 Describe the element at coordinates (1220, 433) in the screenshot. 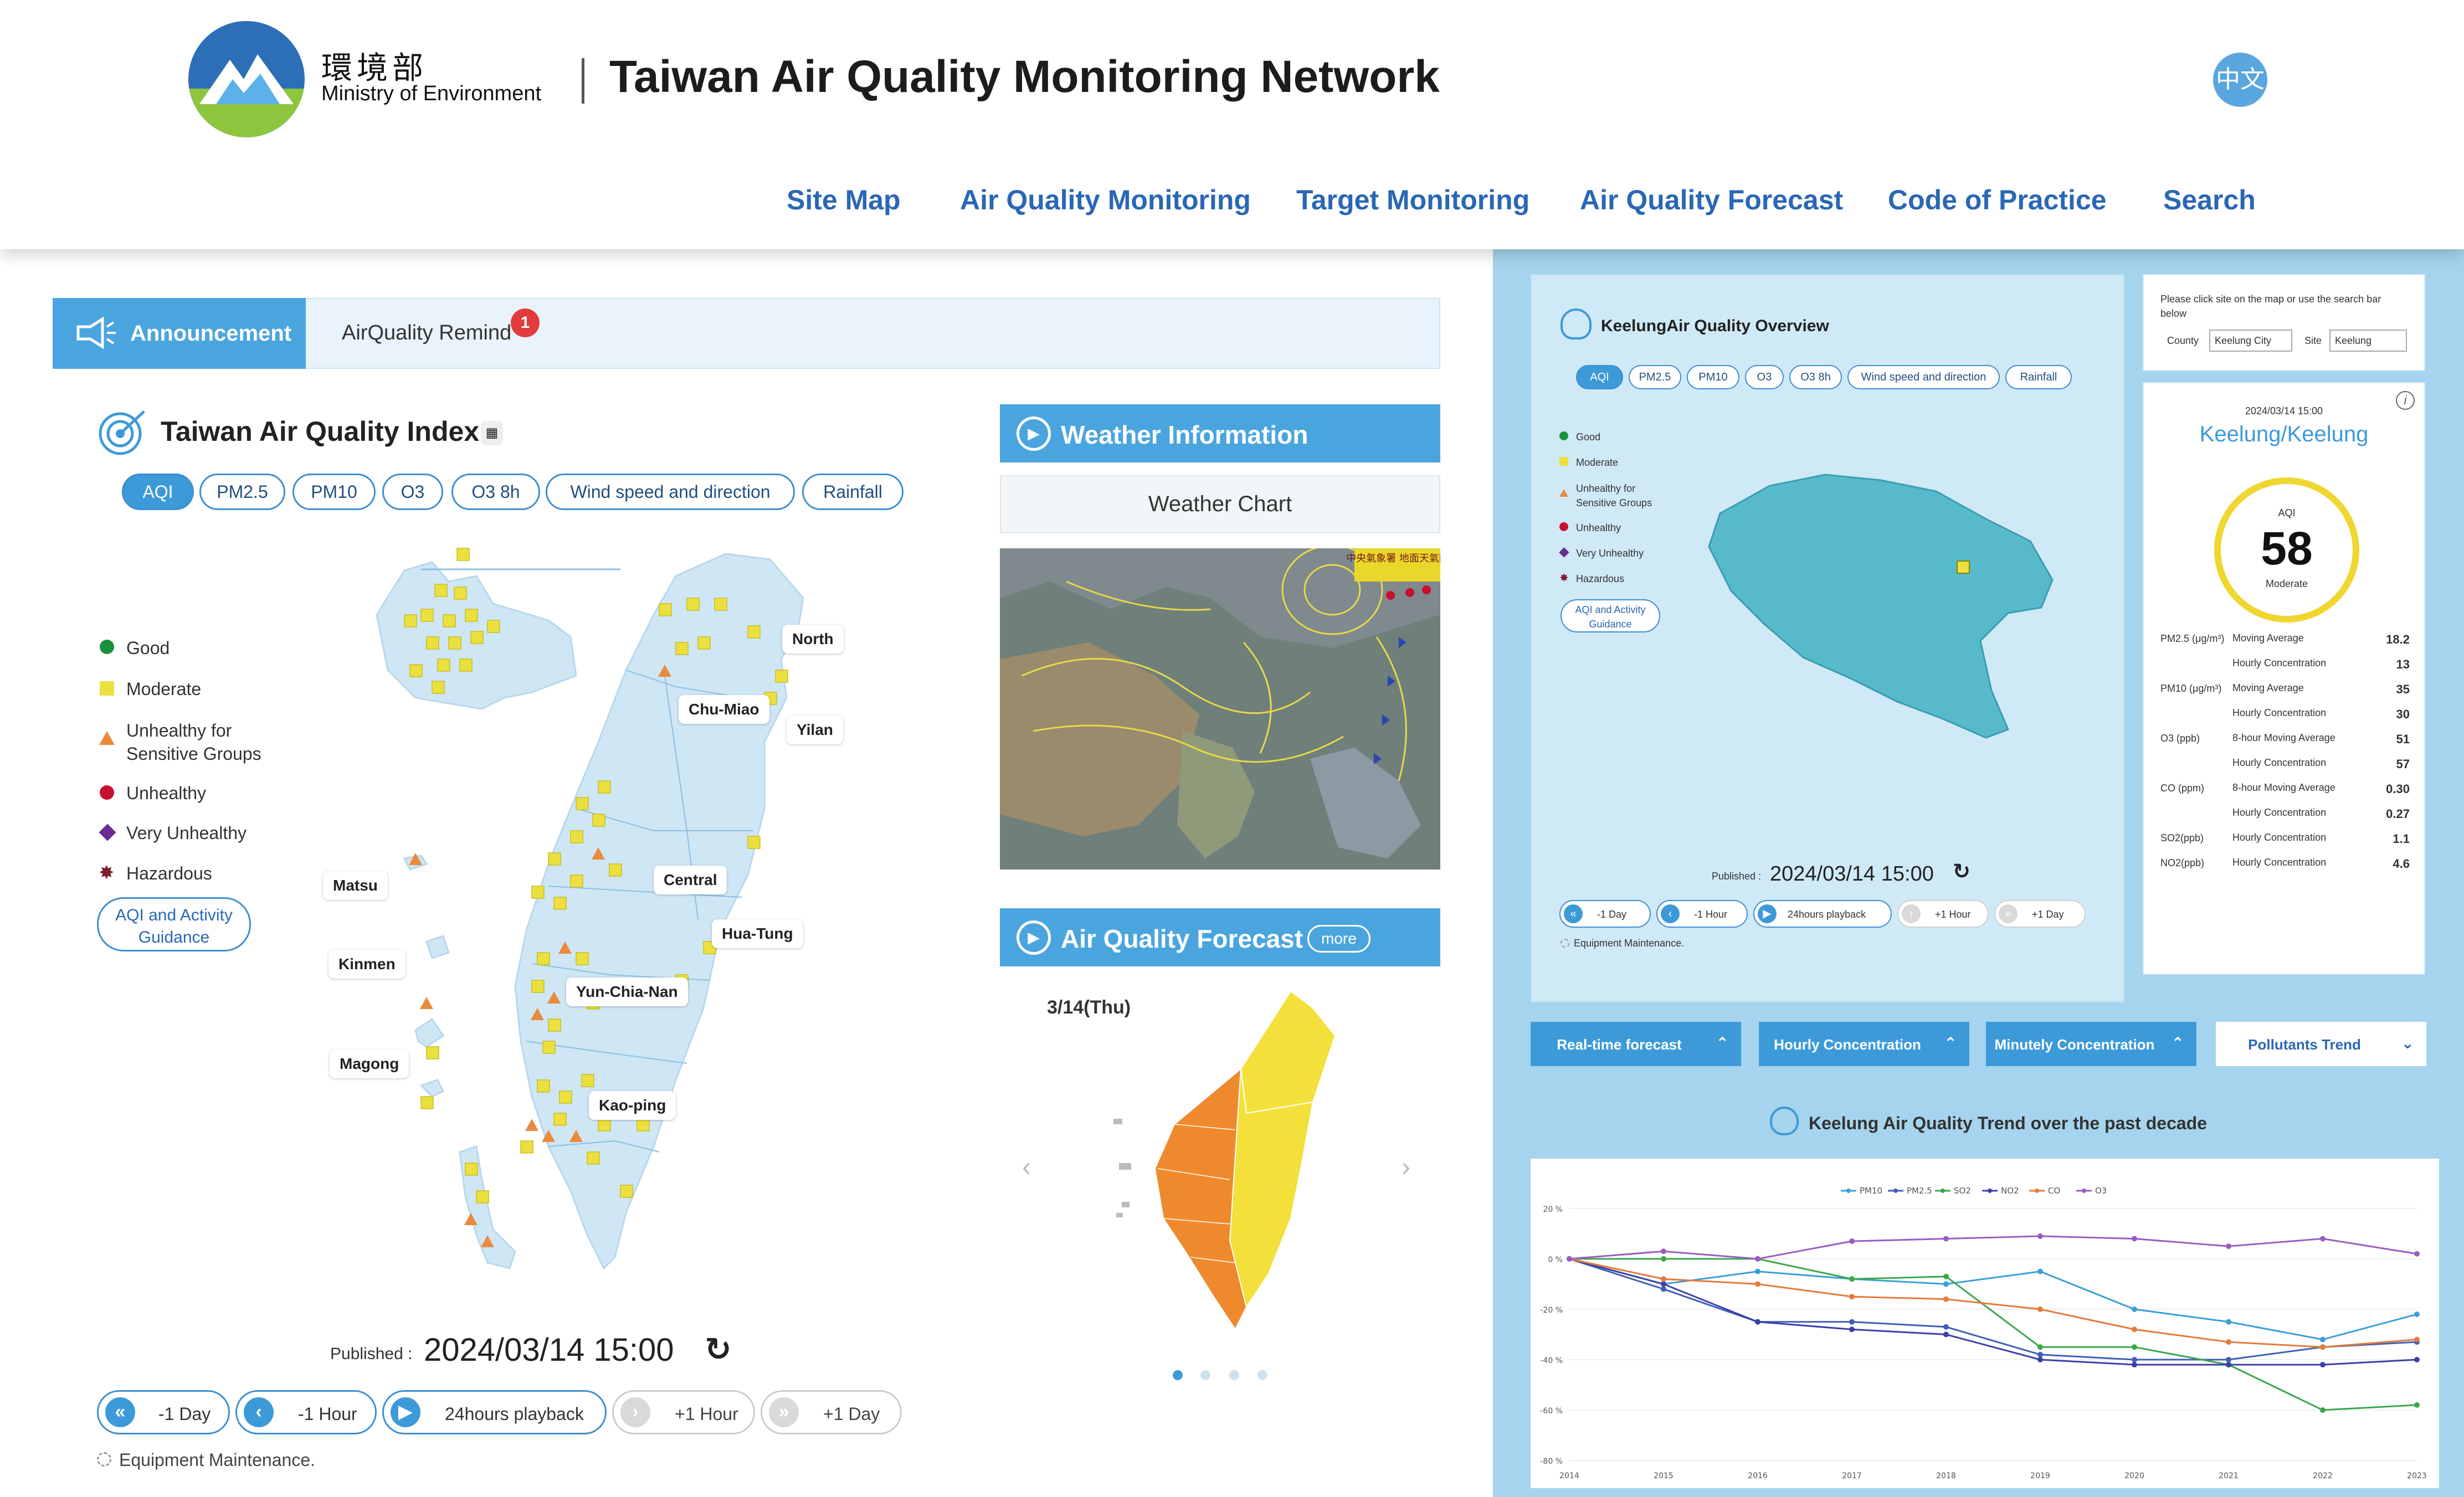

I see `weather-info-header: ▶ Weather Information` at that location.